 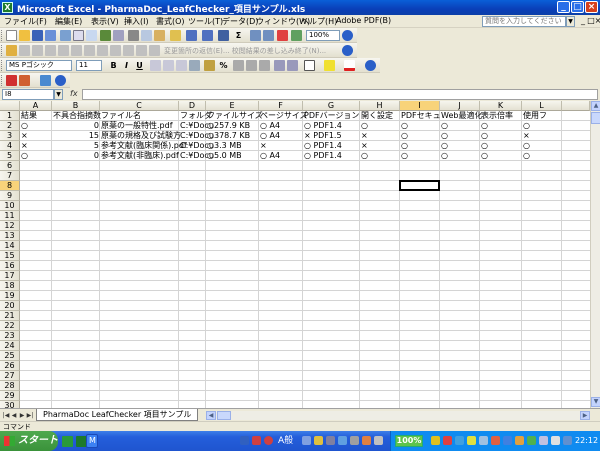 I want to click on menu-data: データ(D), so click(x=240, y=21).